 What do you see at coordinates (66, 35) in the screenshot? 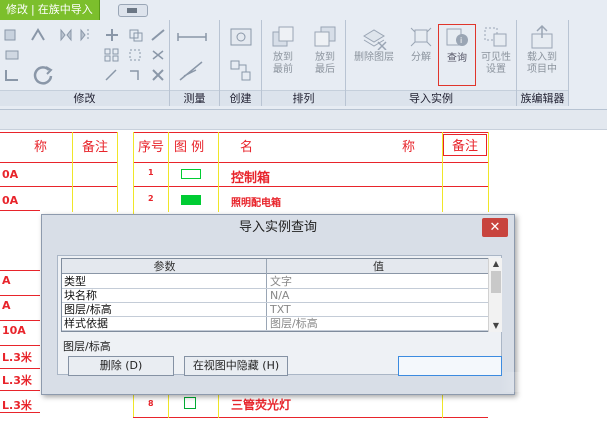
I see `mirror-axis-icon` at bounding box center [66, 35].